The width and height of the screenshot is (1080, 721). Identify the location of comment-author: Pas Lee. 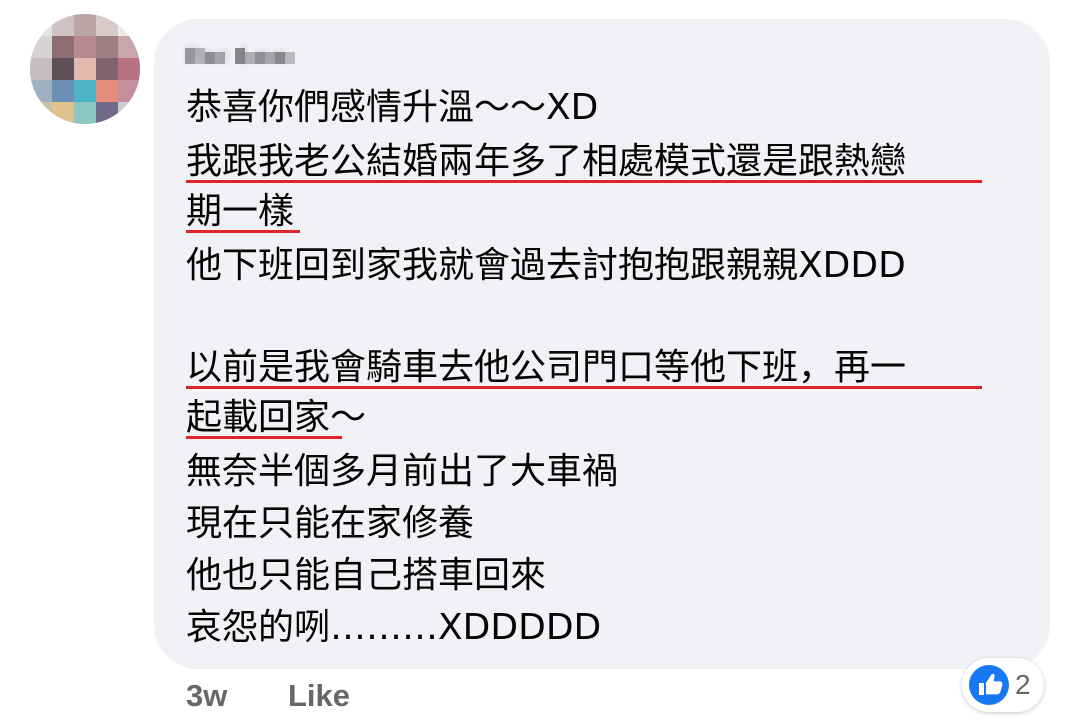
(248, 55).